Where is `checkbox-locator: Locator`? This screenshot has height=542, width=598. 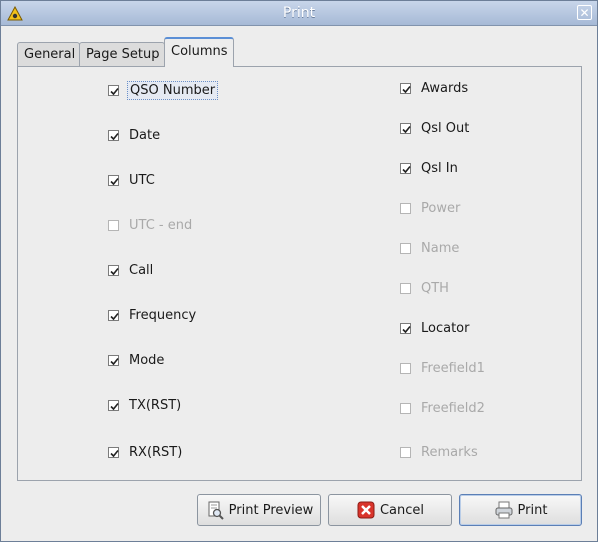 checkbox-locator: Locator is located at coordinates (435, 328).